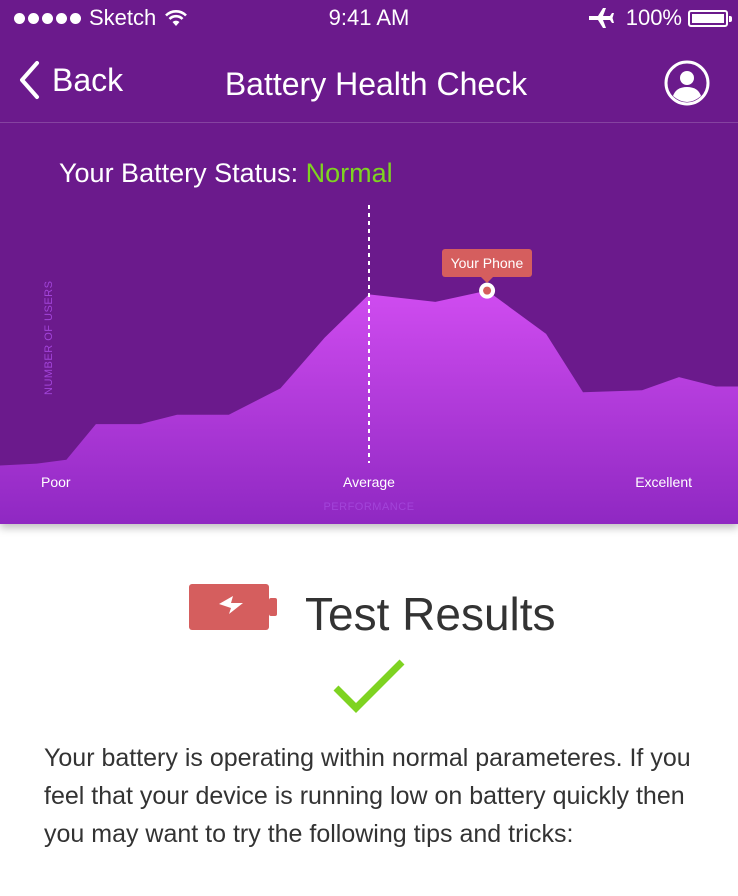  Describe the element at coordinates (369, 18) in the screenshot. I see `status-bar: Sketch 9:41 AM 100%` at that location.